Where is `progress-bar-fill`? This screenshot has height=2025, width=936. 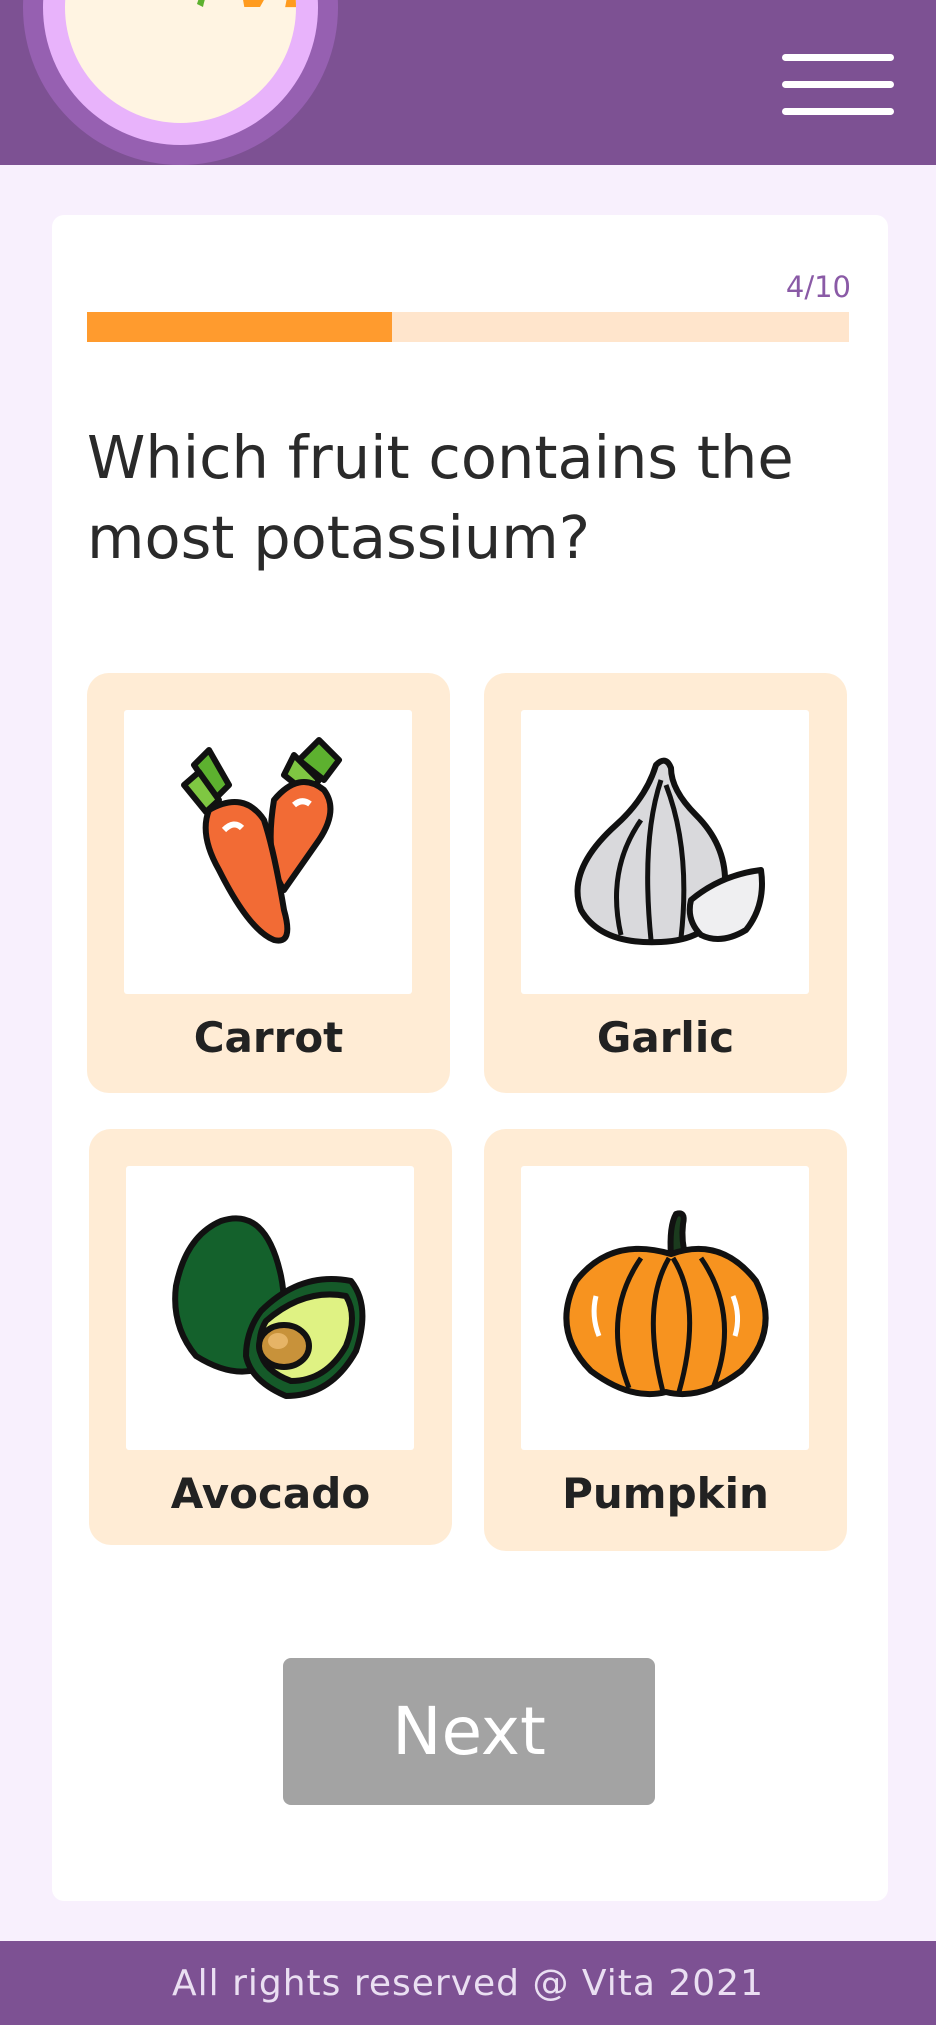
progress-bar-fill is located at coordinates (239, 327).